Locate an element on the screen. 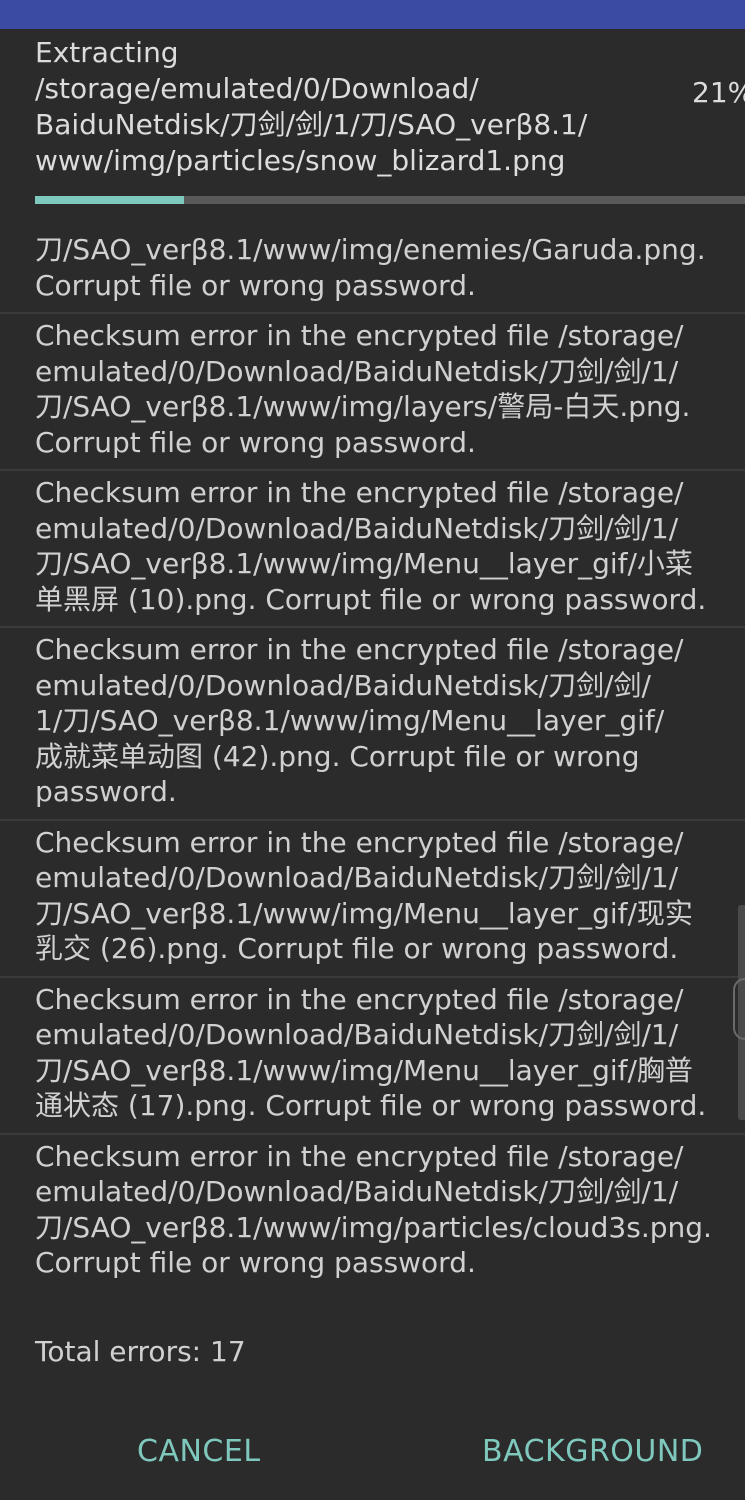 Image resolution: width=745 pixels, height=1500 pixels. top-app-bar is located at coordinates (372, 14).